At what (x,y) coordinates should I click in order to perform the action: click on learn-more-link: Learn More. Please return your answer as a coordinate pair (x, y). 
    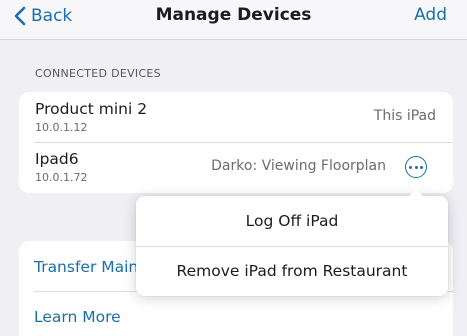
    Looking at the image, I should click on (236, 313).